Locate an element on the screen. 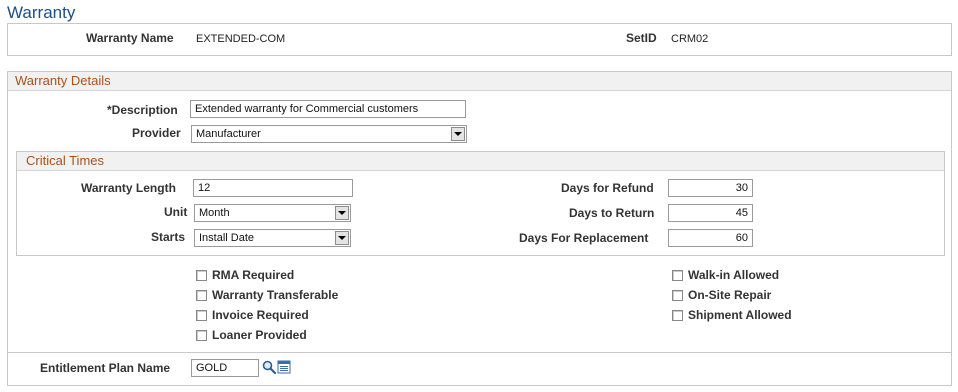 The height and width of the screenshot is (392, 958). days-return-input: 45 is located at coordinates (710, 213).